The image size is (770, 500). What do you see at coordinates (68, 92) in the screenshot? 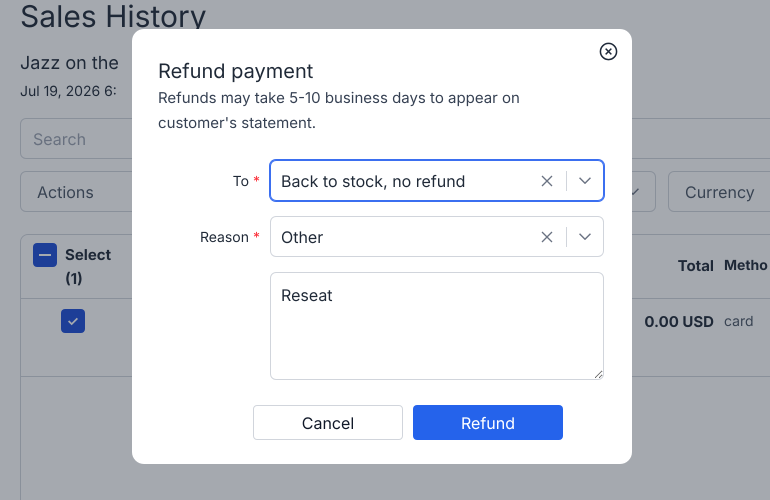
I see `date-text: Jul 19, 2026 6:` at bounding box center [68, 92].